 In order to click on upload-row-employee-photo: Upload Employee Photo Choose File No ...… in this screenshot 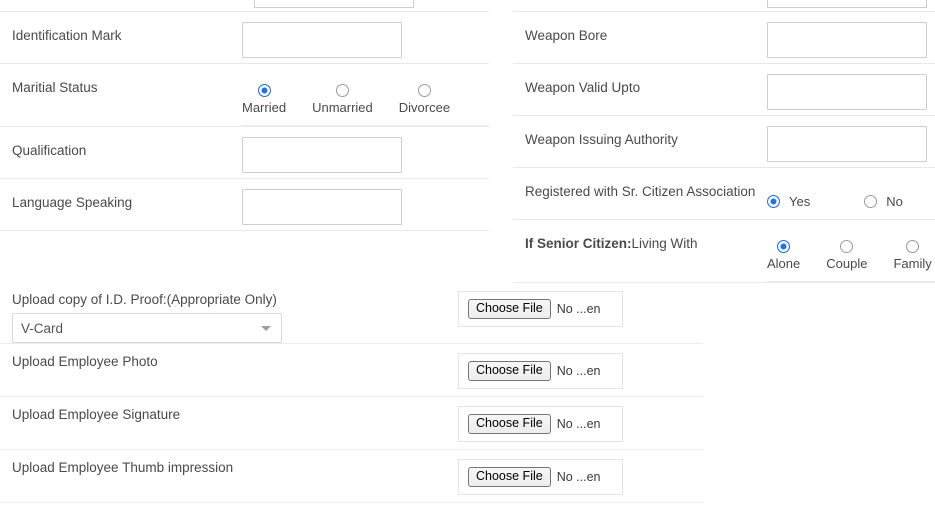, I will do `click(351, 370)`.